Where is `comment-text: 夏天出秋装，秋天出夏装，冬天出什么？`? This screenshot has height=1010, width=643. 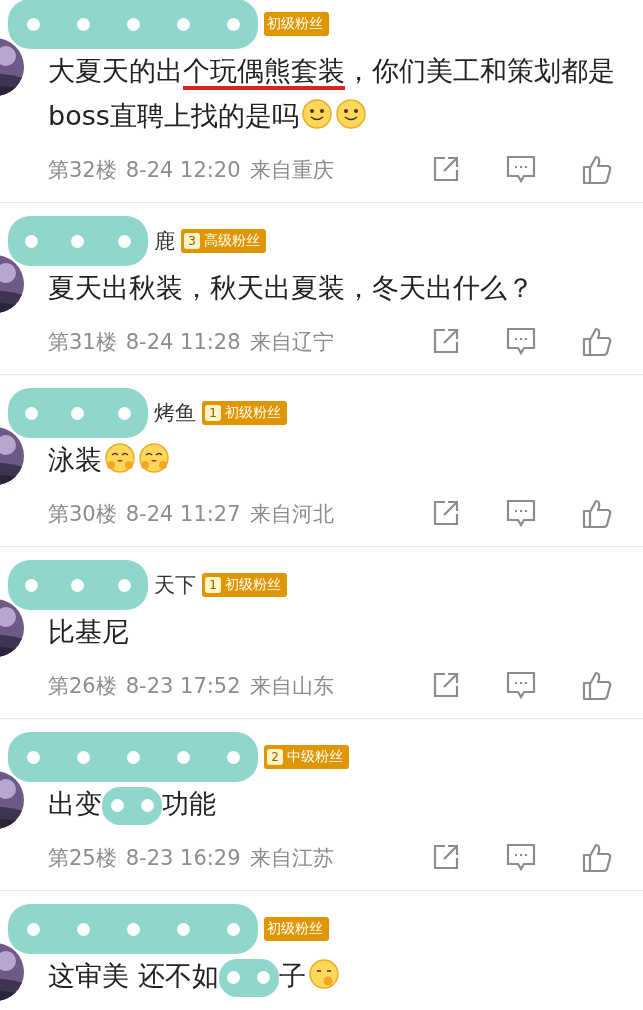
comment-text: 夏天出秋装，秋天出夏装，冬天出什么？ is located at coordinates (291, 288).